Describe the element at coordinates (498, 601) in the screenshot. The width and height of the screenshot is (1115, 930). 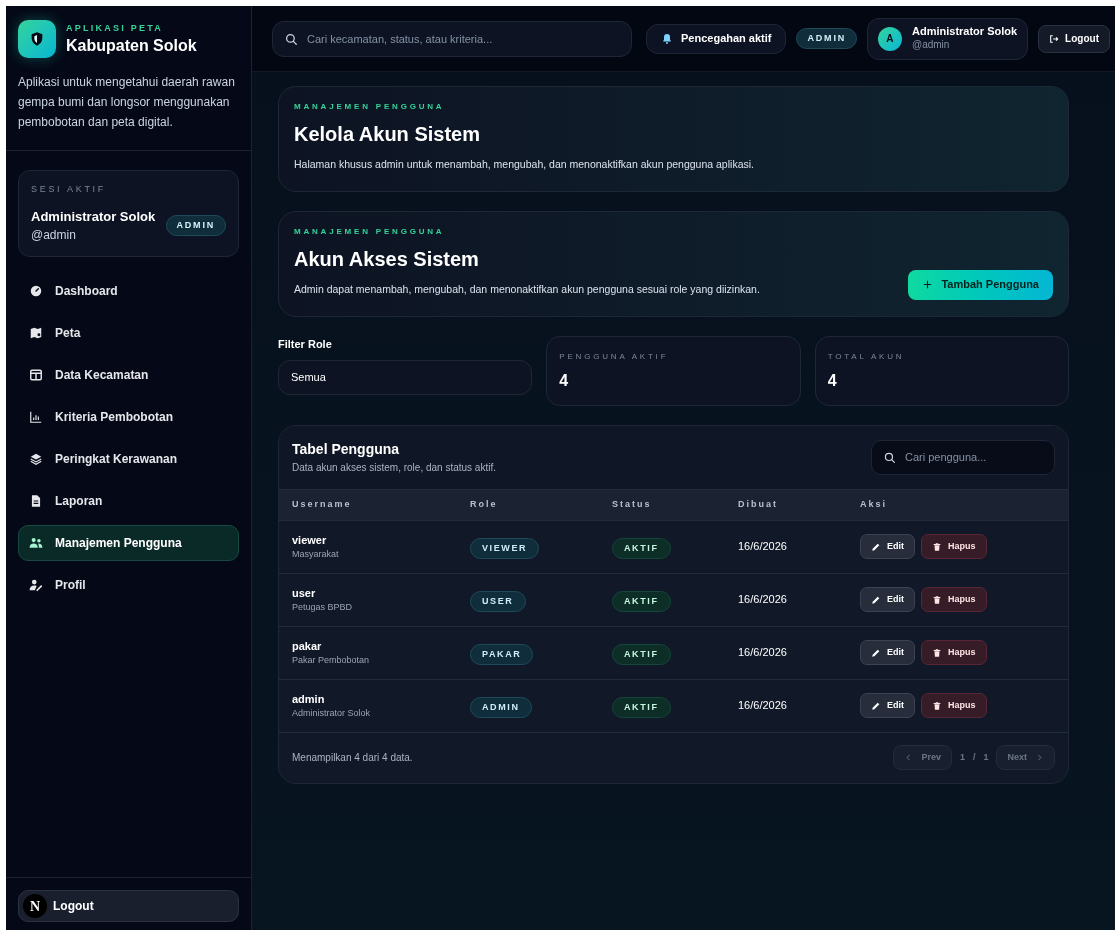
I see `role-badge: USER` at that location.